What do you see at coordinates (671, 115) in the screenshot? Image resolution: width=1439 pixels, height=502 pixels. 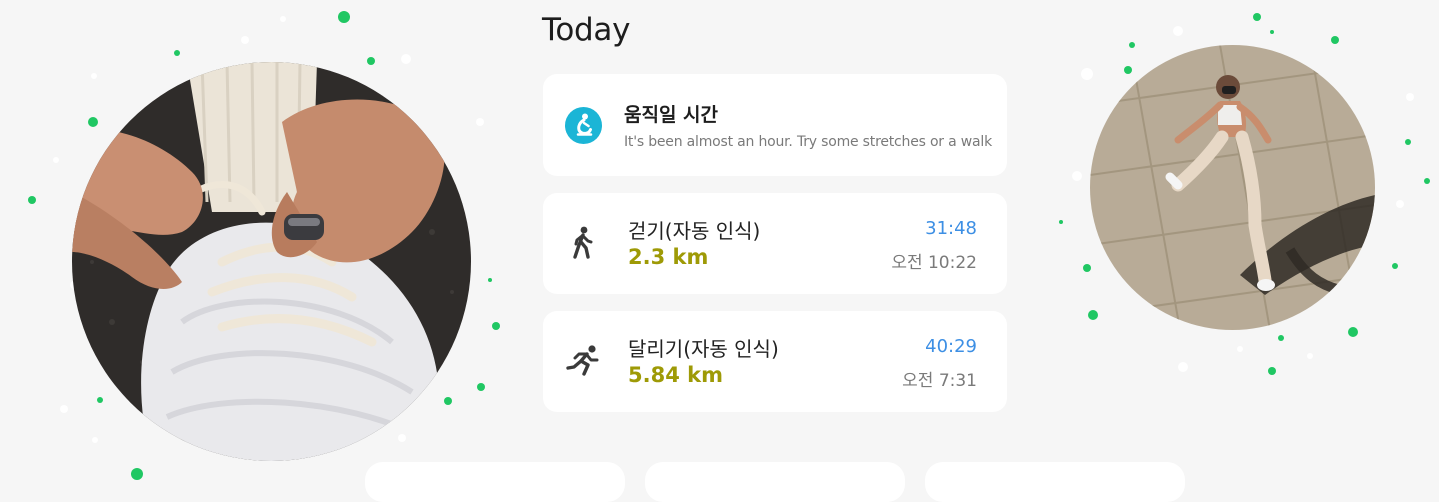 I see `reminder-title: 움직일 시간` at bounding box center [671, 115].